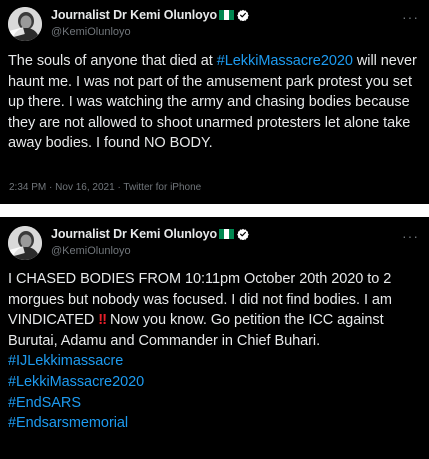 This screenshot has width=429, height=459. I want to click on double-exclamation-emoji: ‼, so click(102, 320).